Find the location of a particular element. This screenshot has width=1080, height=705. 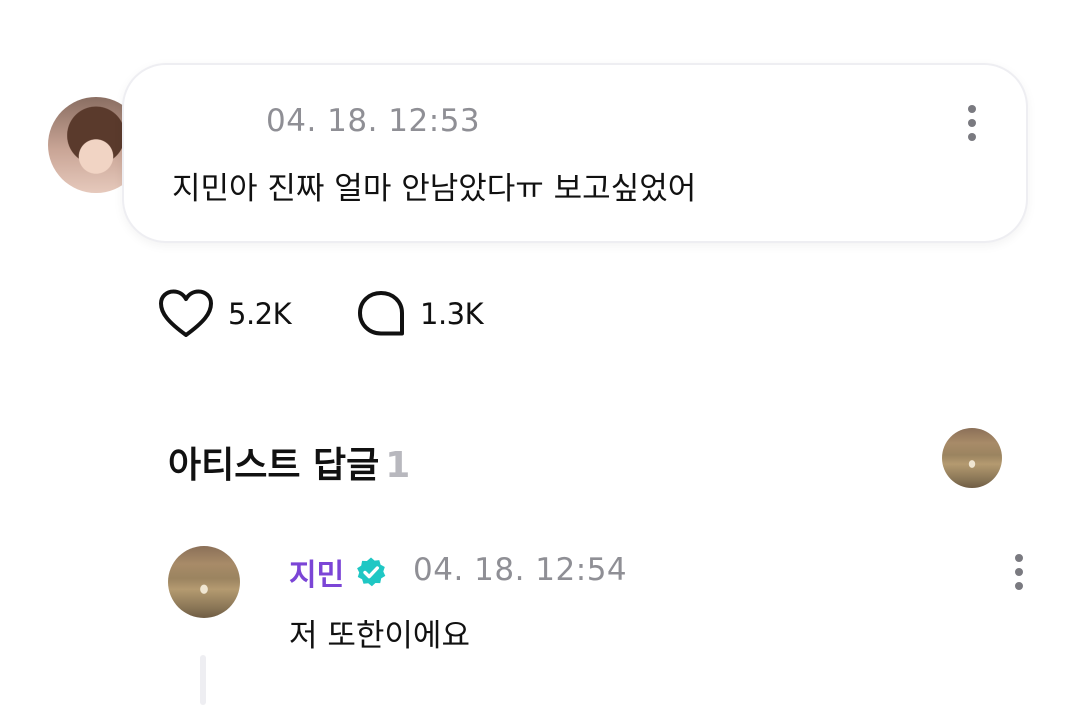

artist-avatar-image is located at coordinates (972, 458).